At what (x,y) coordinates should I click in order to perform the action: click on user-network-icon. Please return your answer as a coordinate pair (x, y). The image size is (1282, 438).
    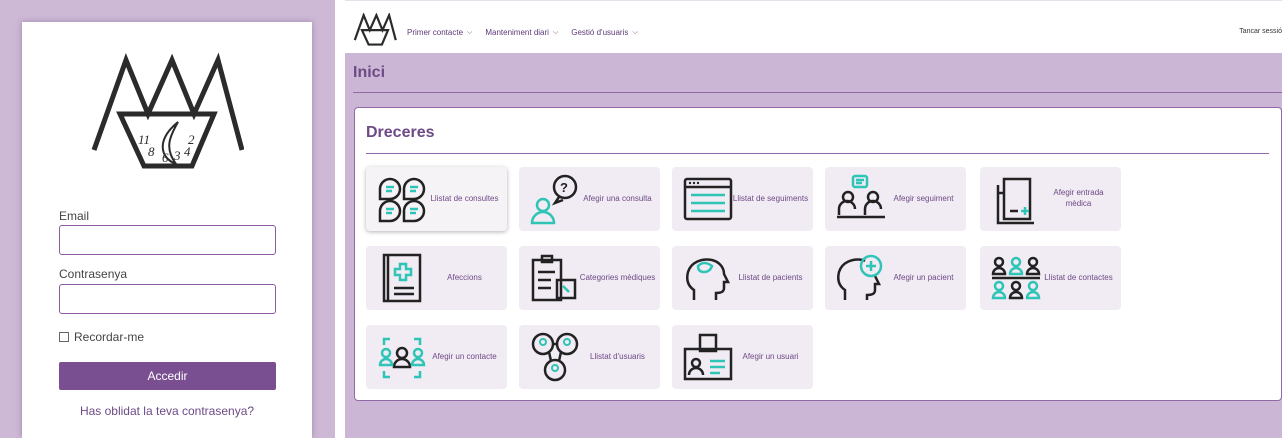
    Looking at the image, I should click on (555, 357).